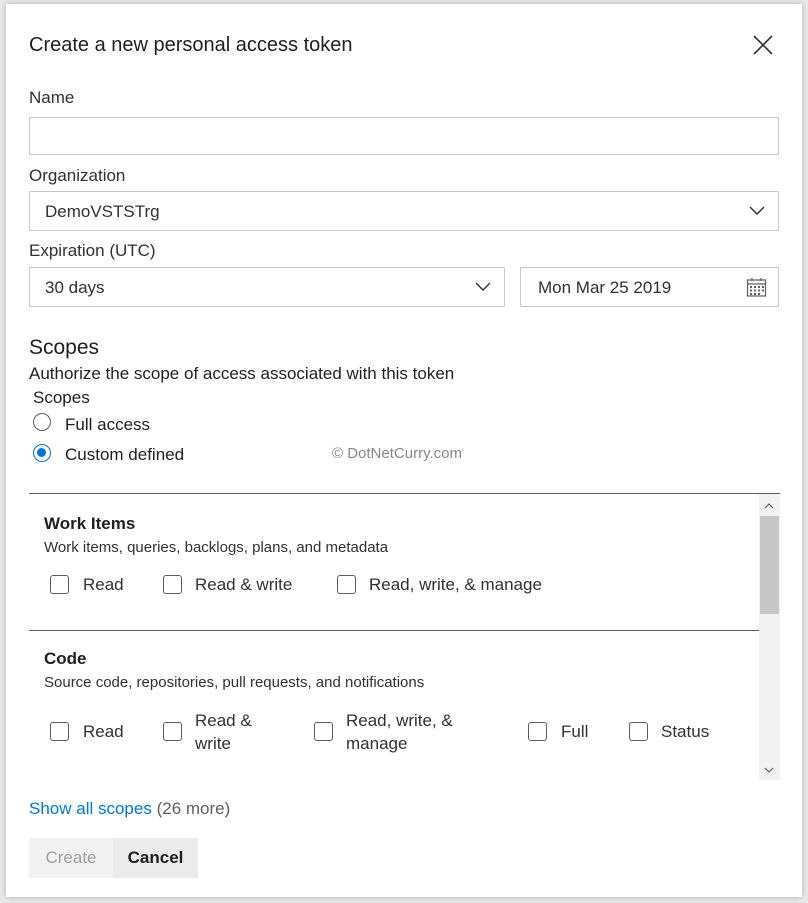 This screenshot has width=808, height=903. I want to click on expiration-date-picker: Mon Mar 25 2019, so click(649, 287).